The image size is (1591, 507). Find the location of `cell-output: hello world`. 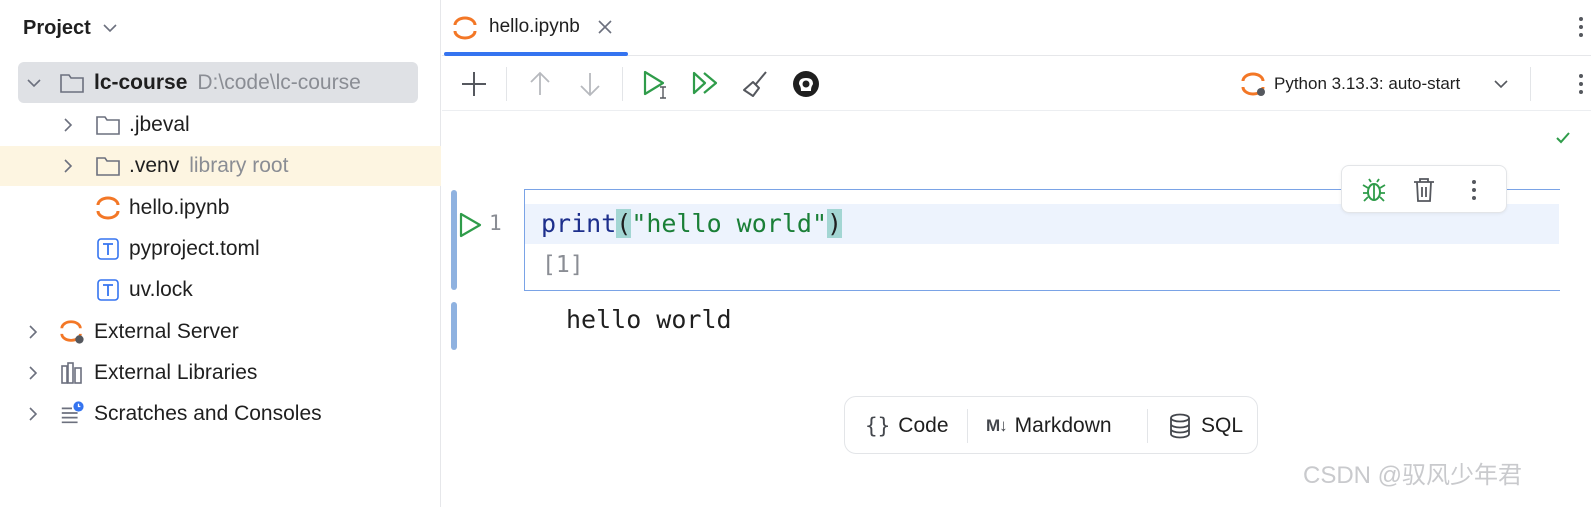

cell-output: hello world is located at coordinates (649, 319).